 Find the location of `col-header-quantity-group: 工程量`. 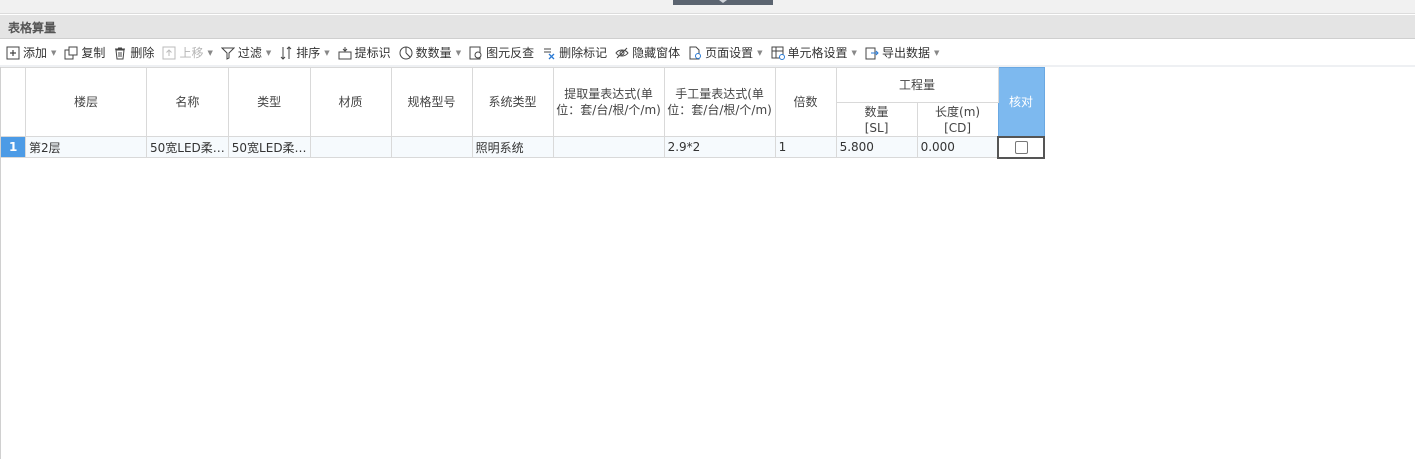

col-header-quantity-group: 工程量 is located at coordinates (917, 85).